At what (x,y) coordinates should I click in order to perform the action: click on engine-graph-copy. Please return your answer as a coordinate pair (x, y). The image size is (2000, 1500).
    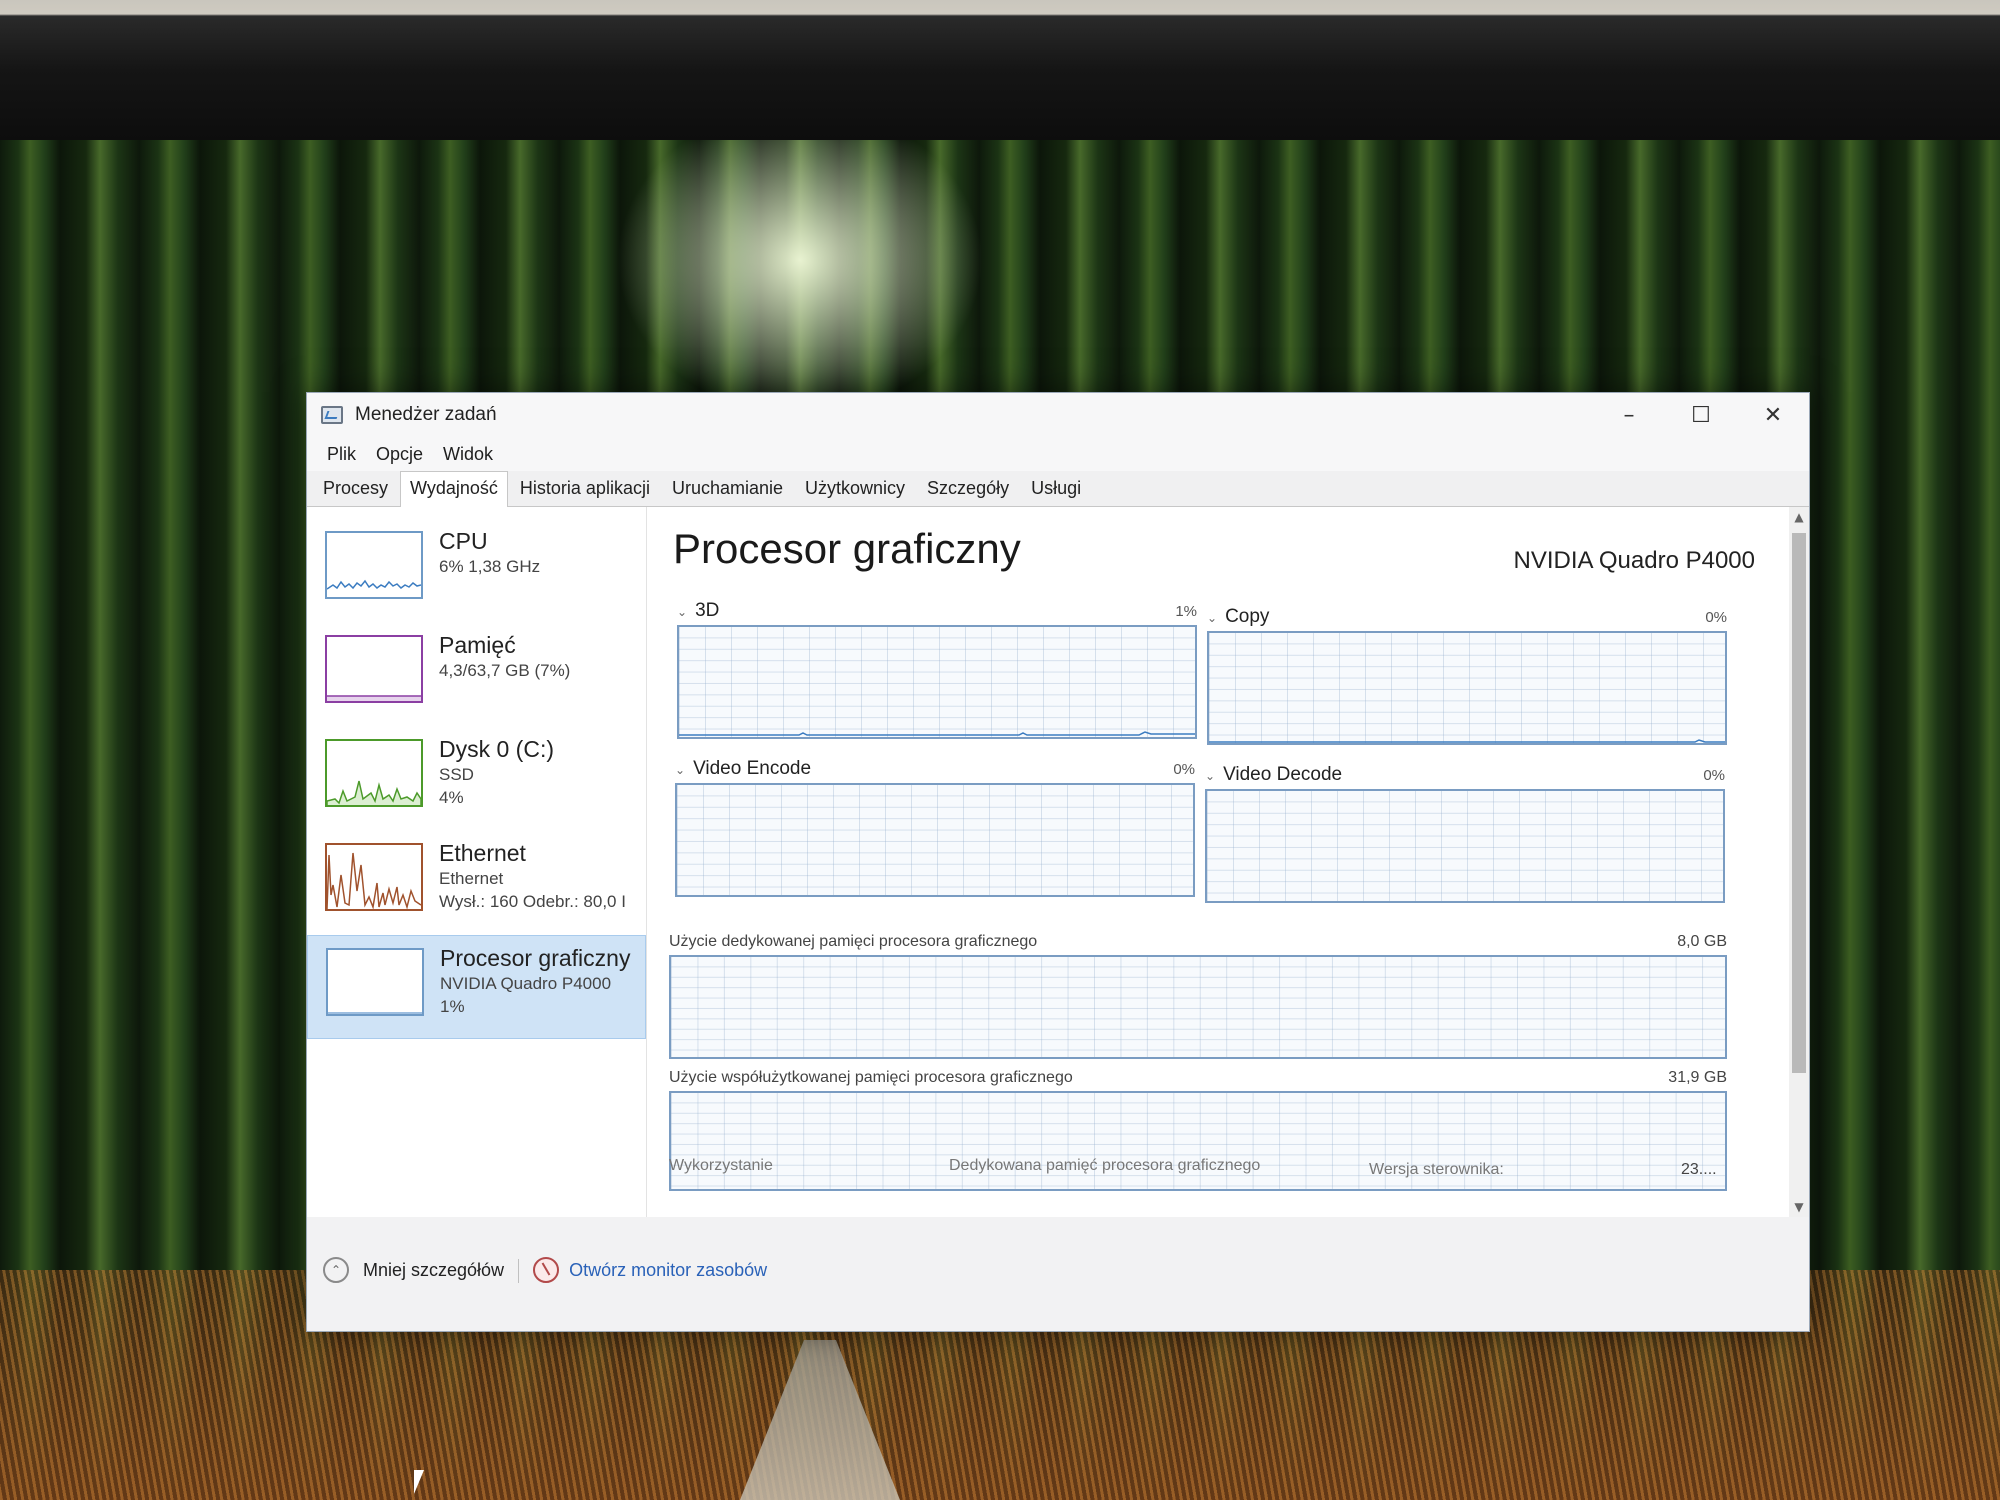
    Looking at the image, I should click on (1467, 688).